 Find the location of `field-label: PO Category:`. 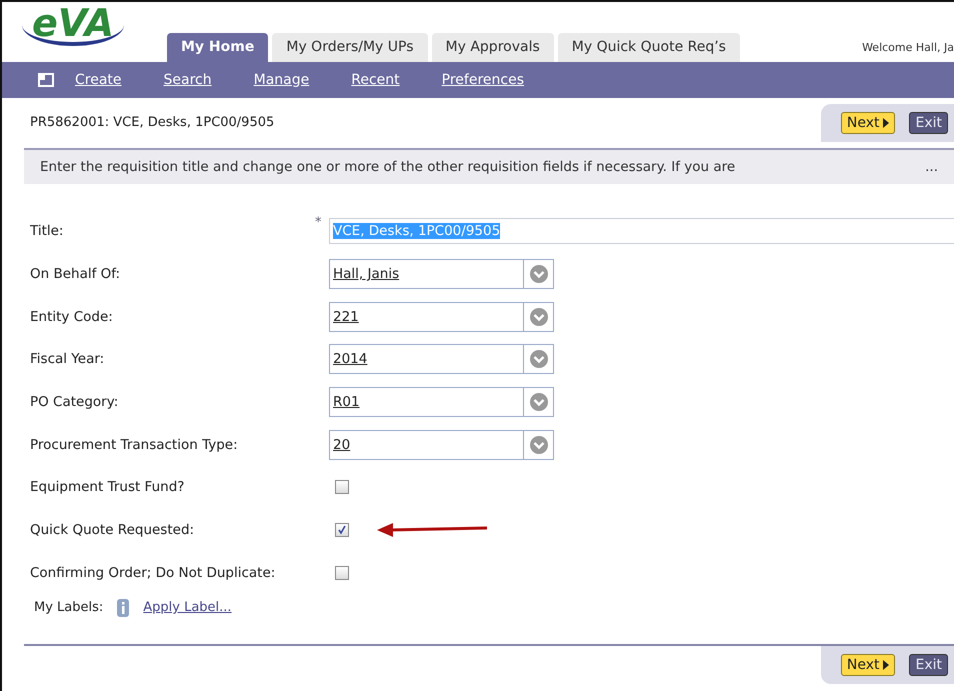

field-label: PO Category: is located at coordinates (75, 402).